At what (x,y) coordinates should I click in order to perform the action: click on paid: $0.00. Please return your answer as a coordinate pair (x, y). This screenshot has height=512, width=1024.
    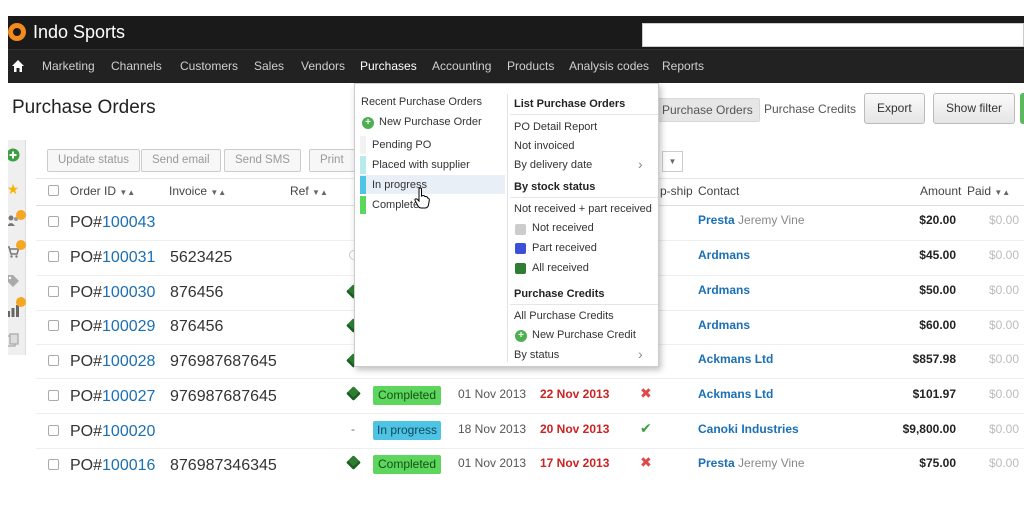
    Looking at the image, I should click on (1004, 429).